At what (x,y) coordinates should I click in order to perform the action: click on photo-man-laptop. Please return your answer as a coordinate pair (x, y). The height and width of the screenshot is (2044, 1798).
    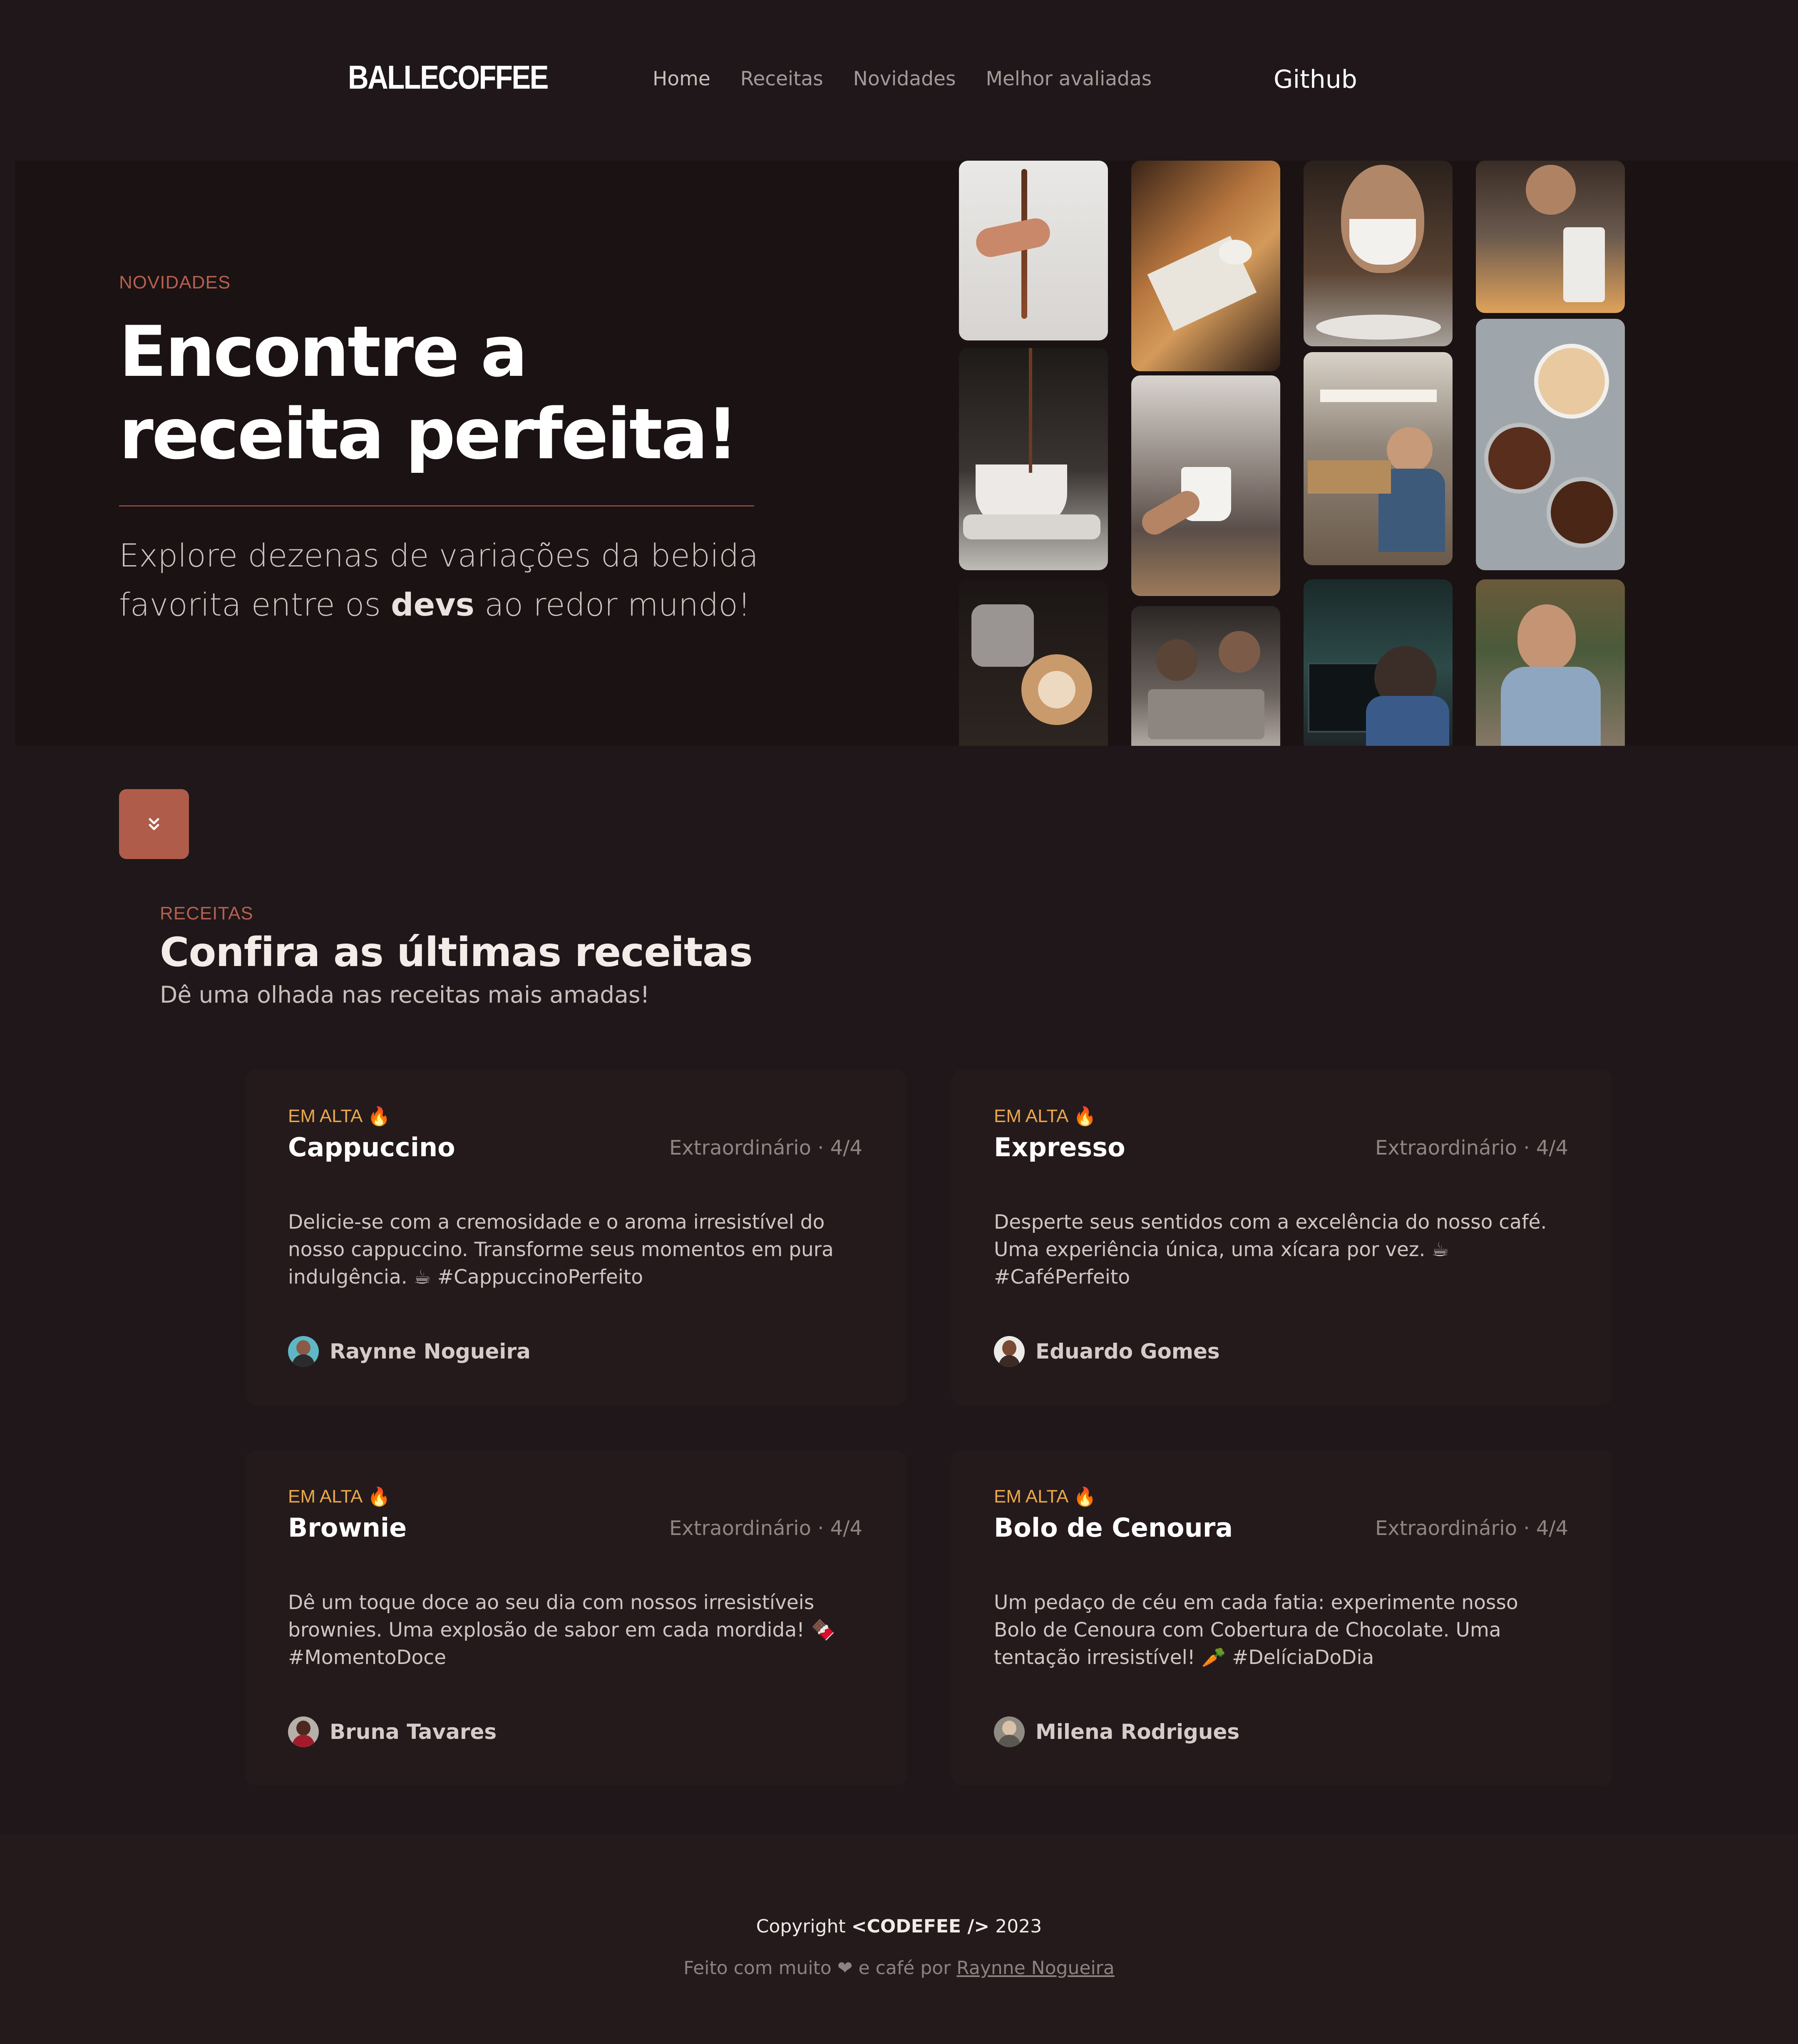
    Looking at the image, I should click on (1550, 662).